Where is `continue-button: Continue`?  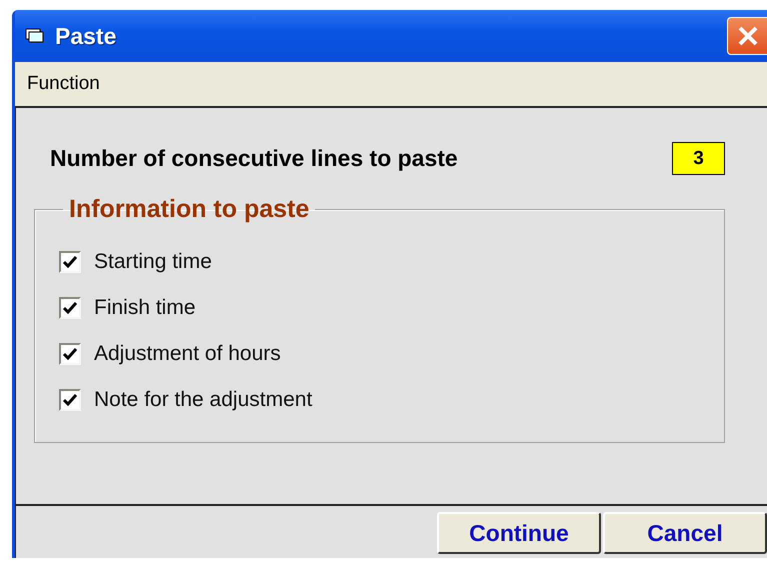
continue-button: Continue is located at coordinates (519, 533).